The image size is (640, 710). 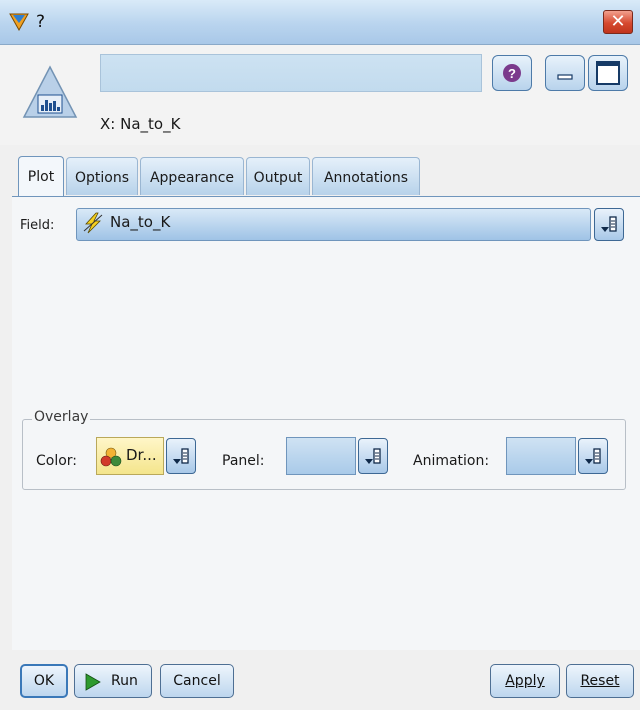 I want to click on maximize-button, so click(x=608, y=73).